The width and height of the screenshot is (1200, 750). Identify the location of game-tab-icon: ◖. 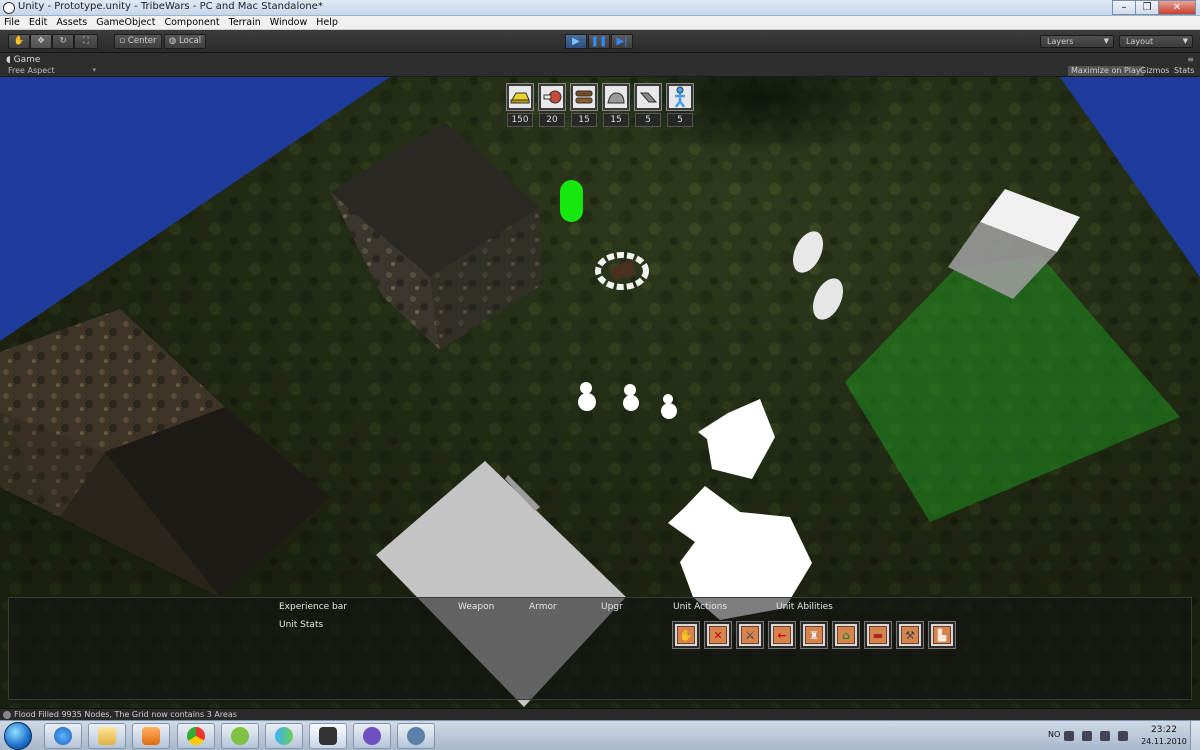
(8, 60).